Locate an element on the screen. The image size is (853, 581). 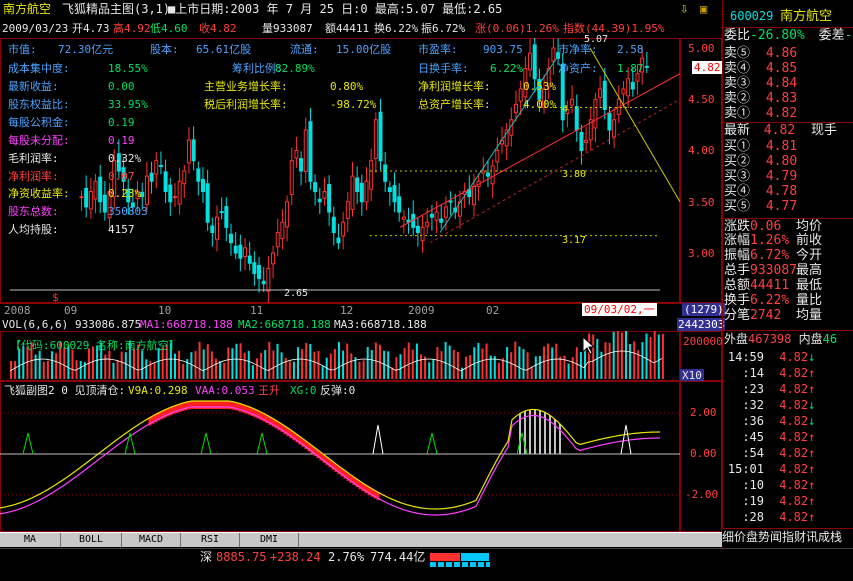
bid-row: 买⑤ 4.77 is located at coordinates (788, 207).